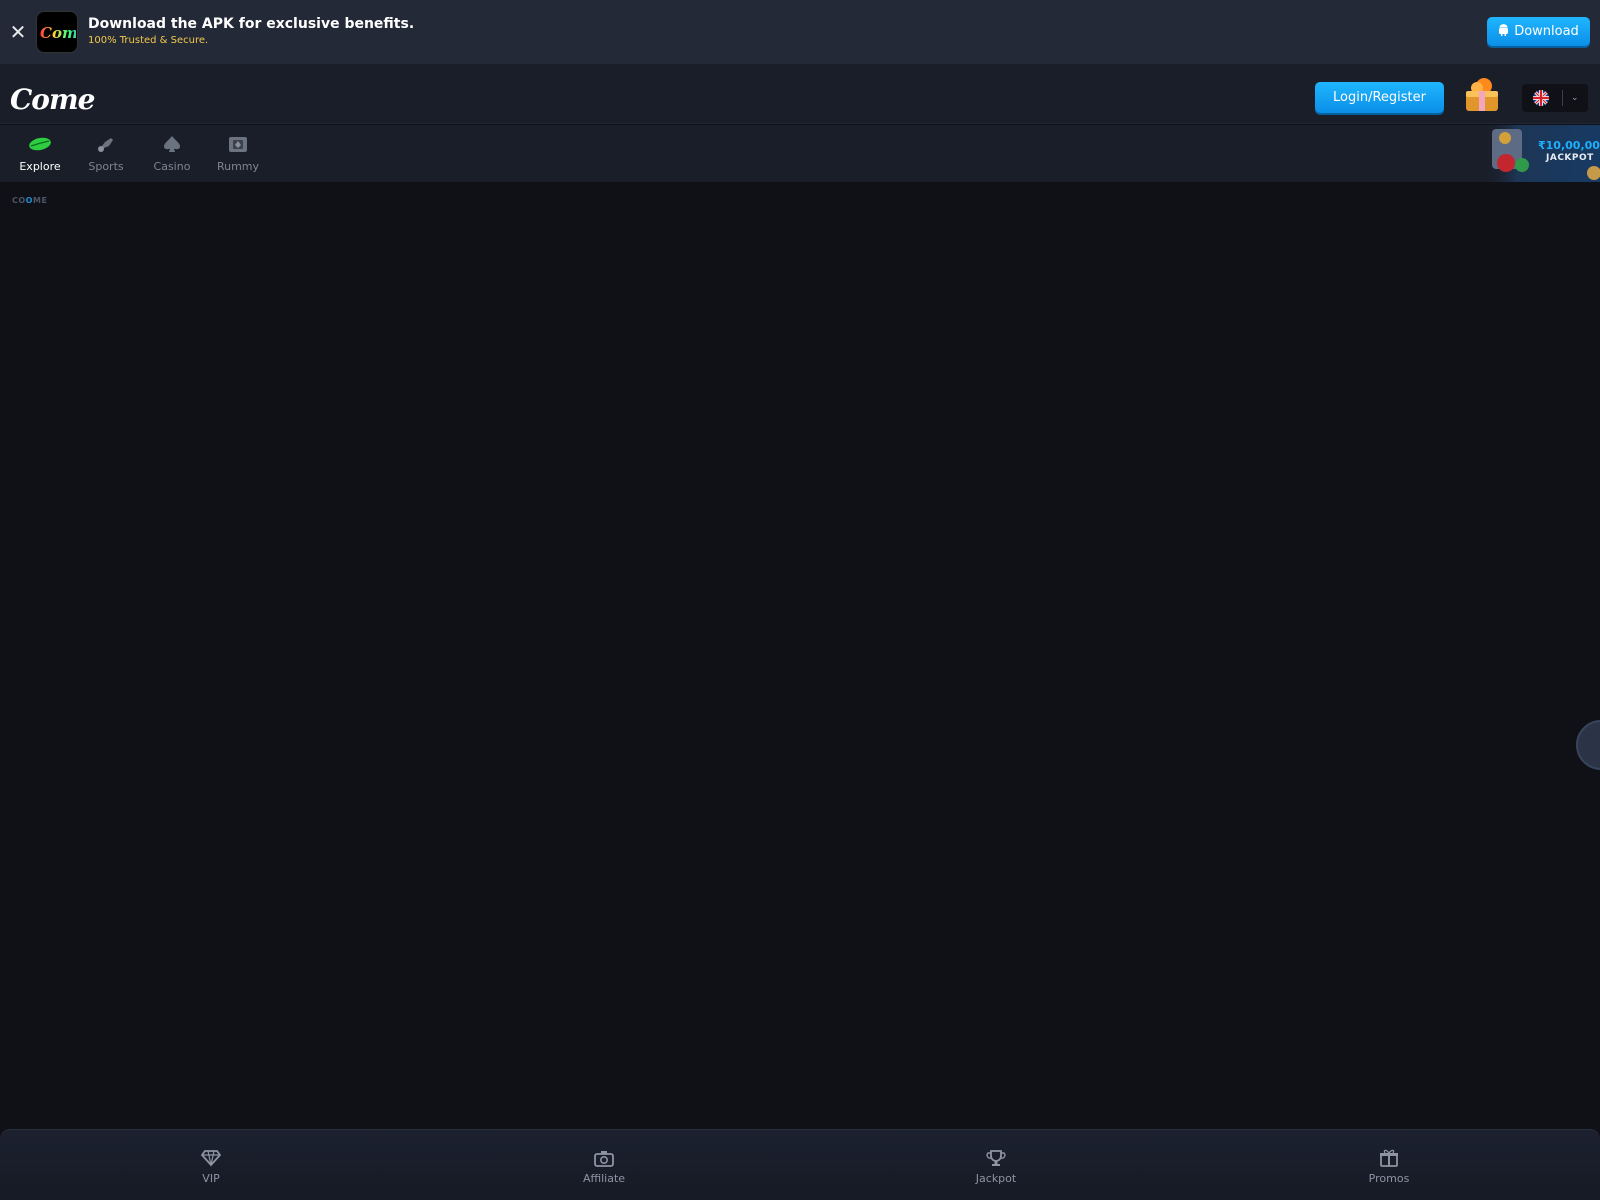 The height and width of the screenshot is (1200, 1600). I want to click on tab-sports: Sports, so click(106, 153).